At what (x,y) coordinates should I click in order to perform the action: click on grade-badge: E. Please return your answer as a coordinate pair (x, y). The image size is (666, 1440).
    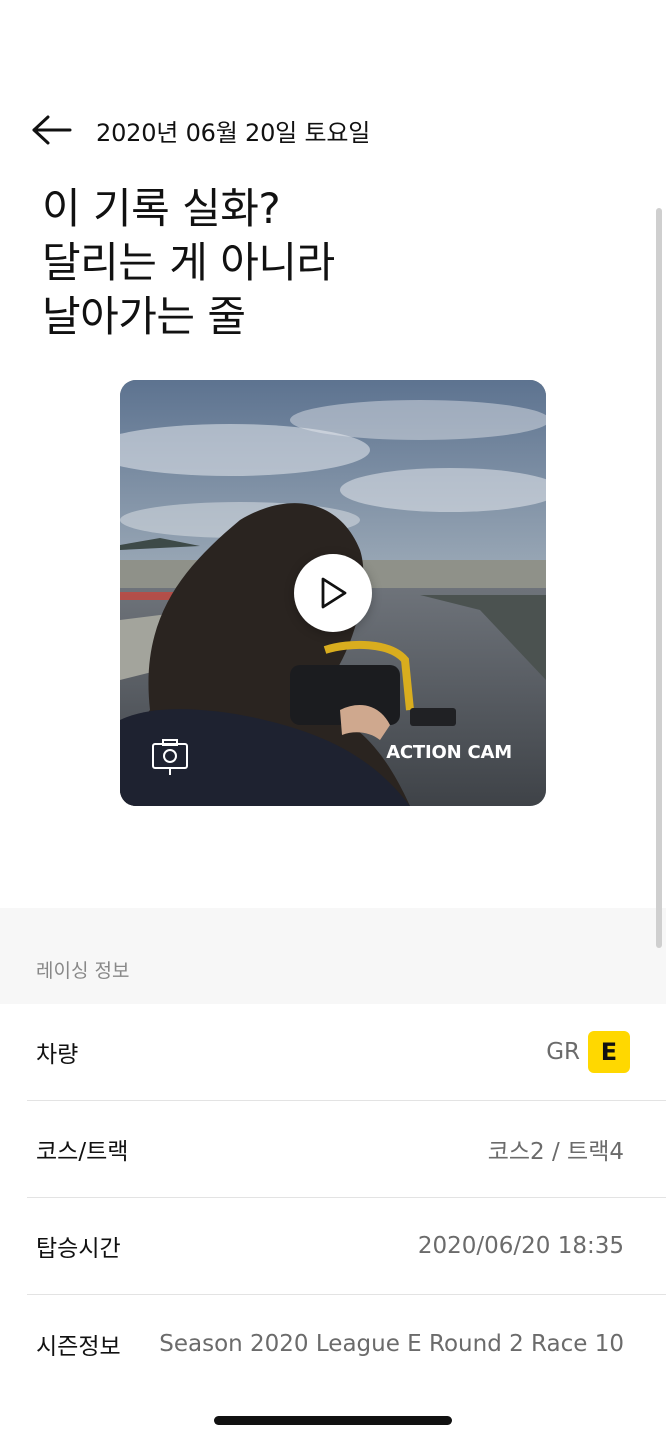
    Looking at the image, I should click on (609, 1052).